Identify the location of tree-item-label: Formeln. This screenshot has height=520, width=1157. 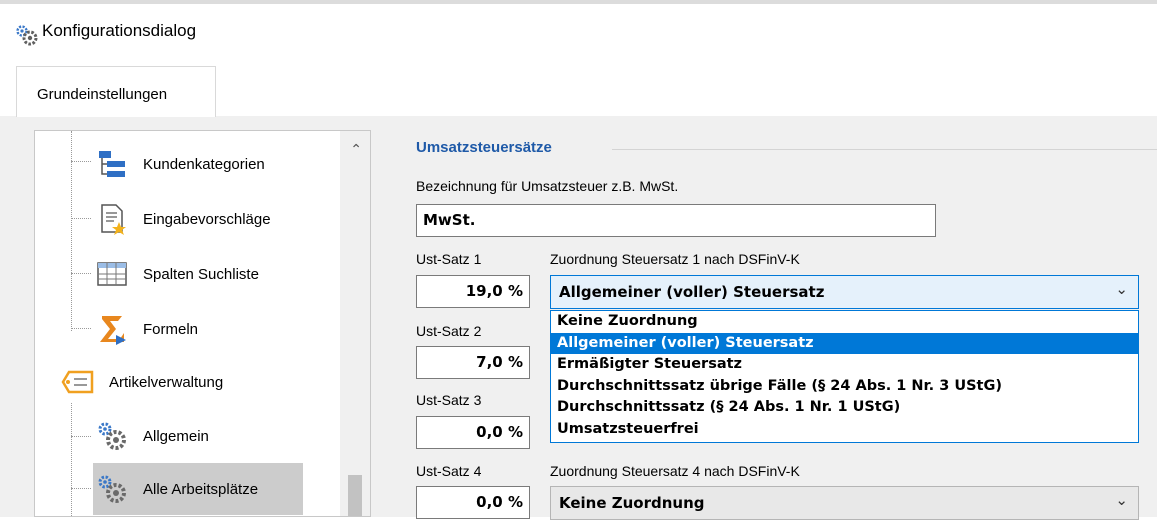
(171, 329).